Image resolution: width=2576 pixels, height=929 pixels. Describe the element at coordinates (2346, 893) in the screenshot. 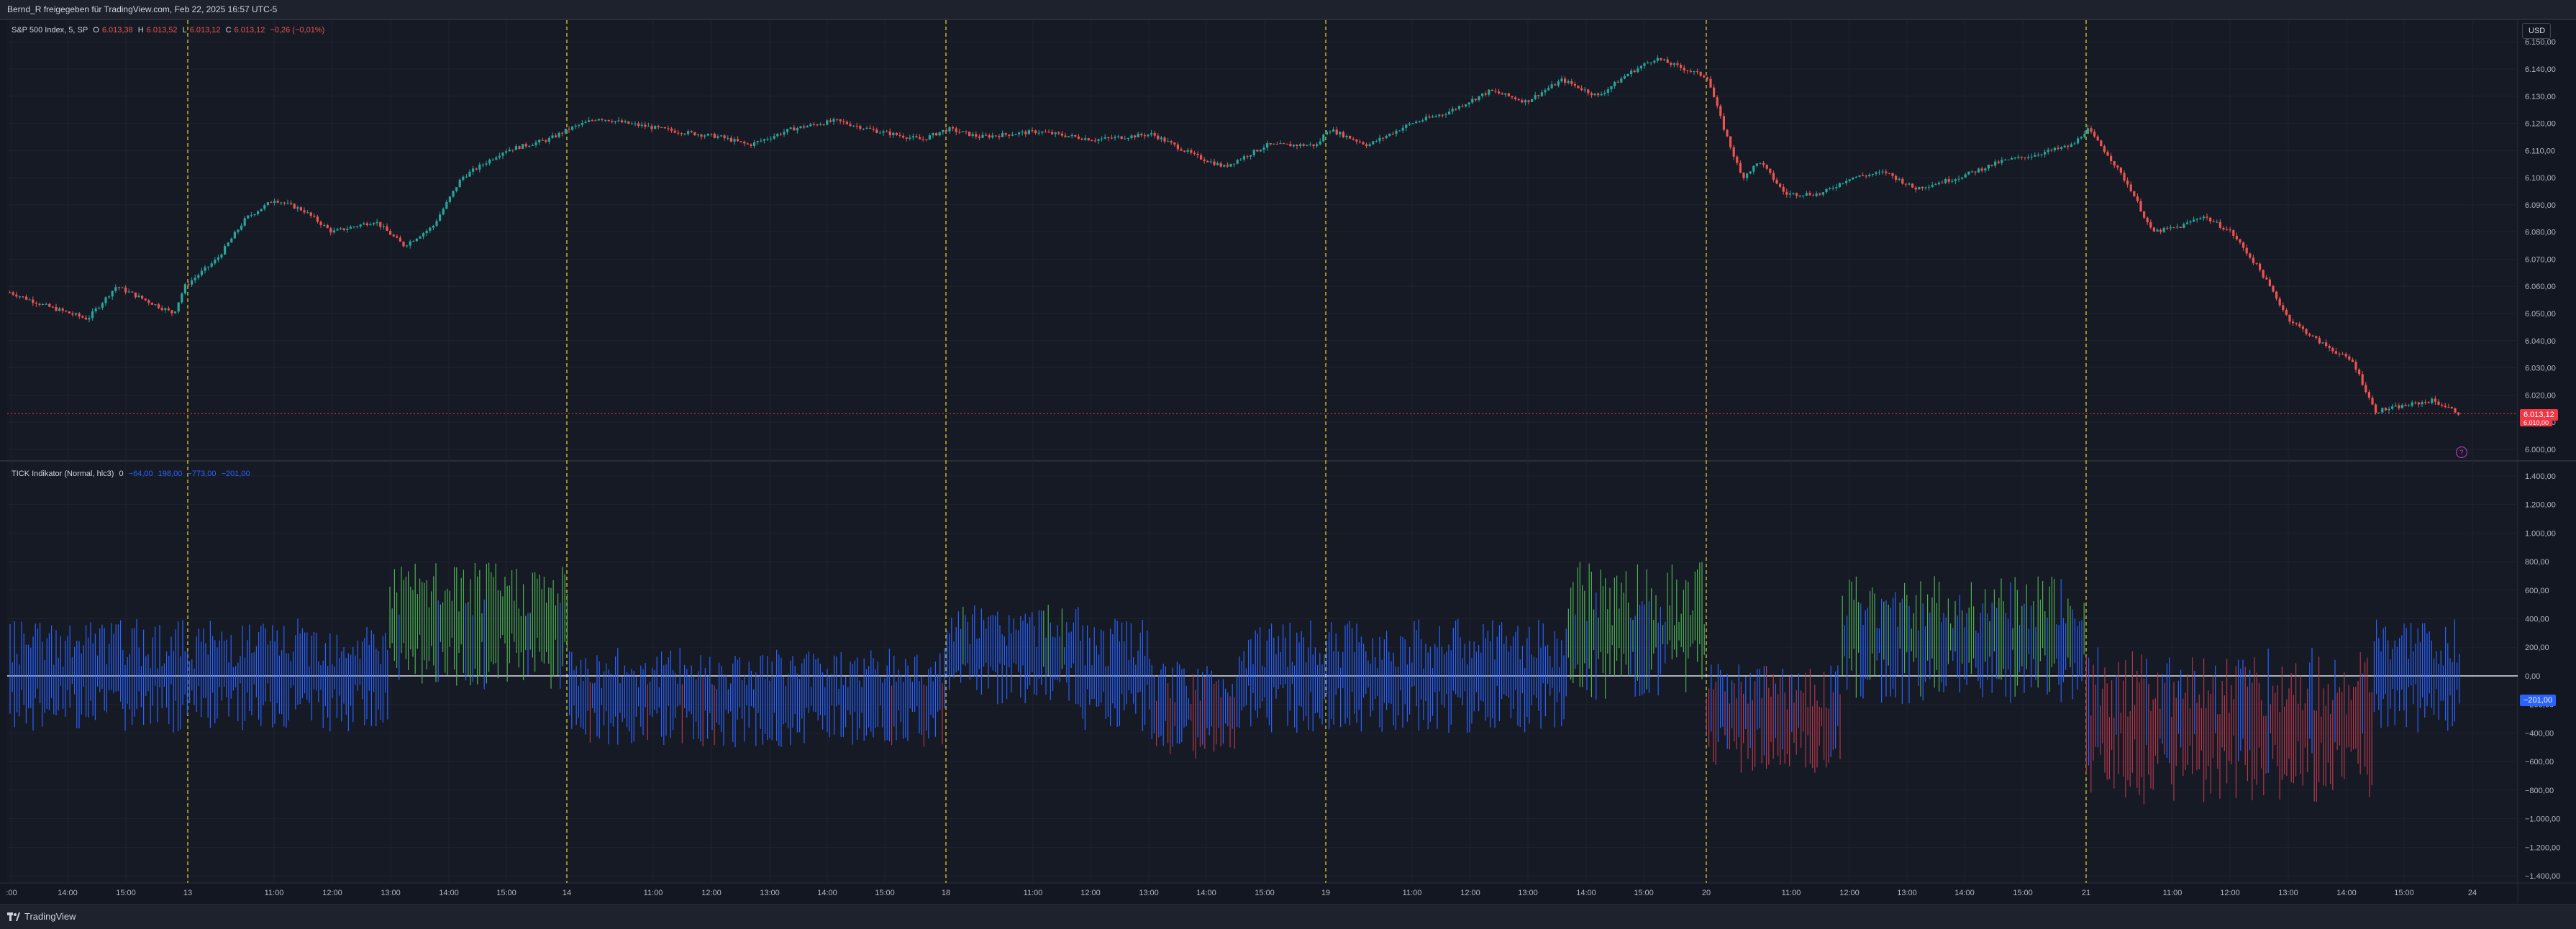

I see `time-tick-label: 14:00` at that location.